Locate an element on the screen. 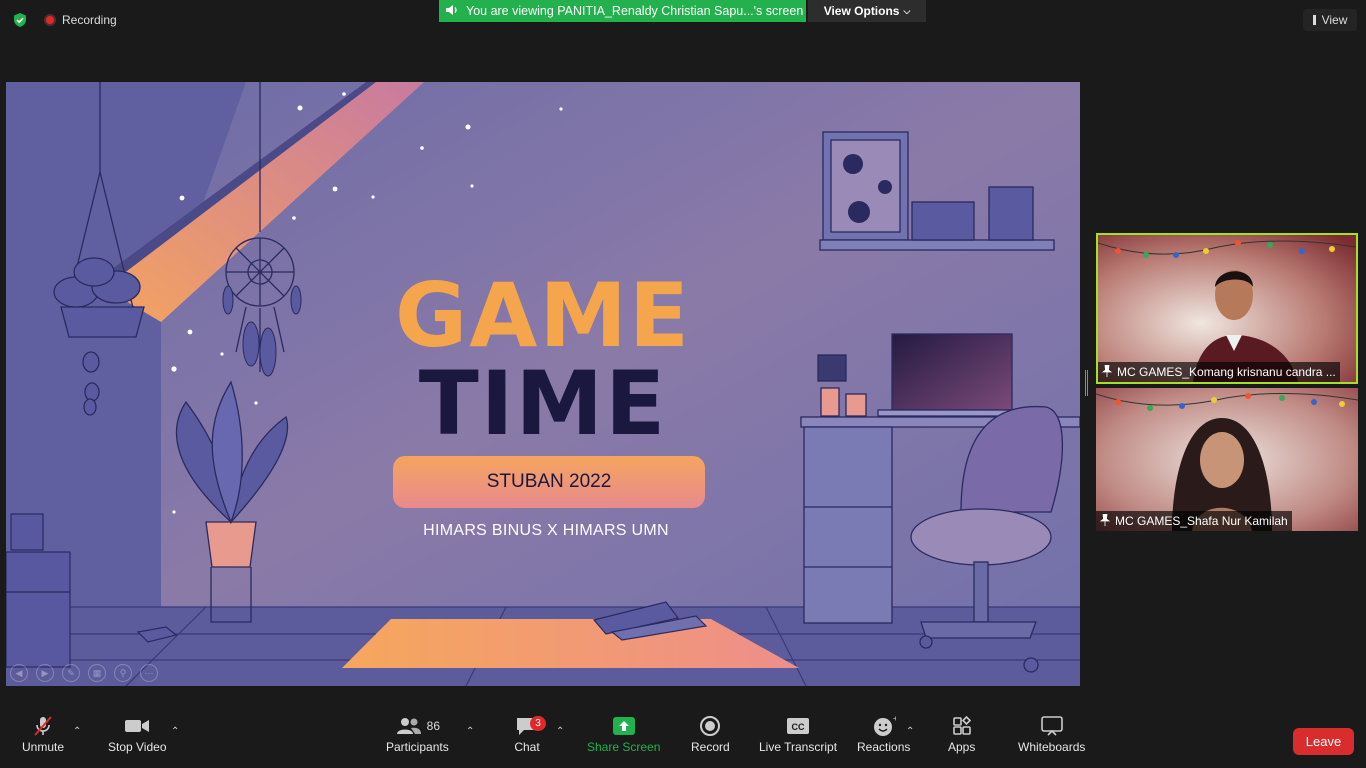 The image size is (1366, 768). view-button: View is located at coordinates (1330, 20).